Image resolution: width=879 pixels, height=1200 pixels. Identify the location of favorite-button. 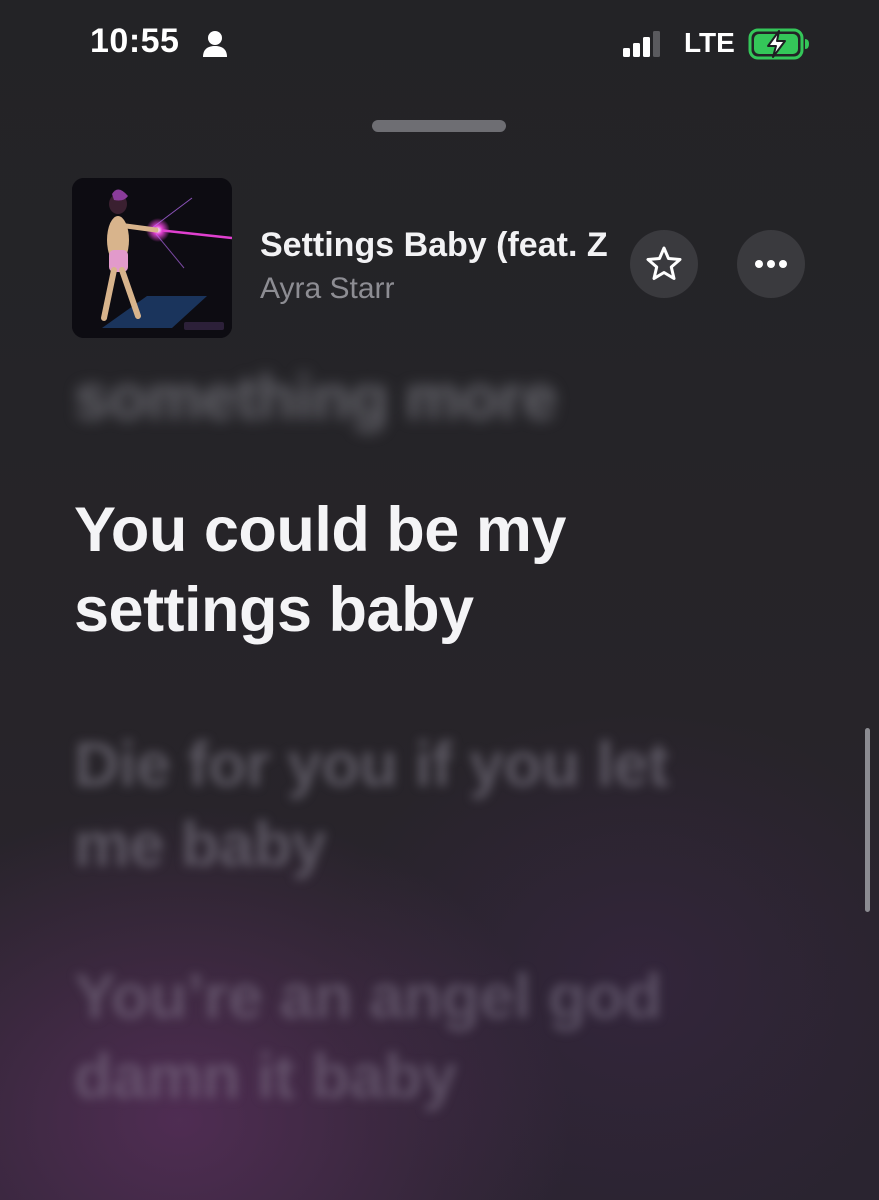
(664, 264).